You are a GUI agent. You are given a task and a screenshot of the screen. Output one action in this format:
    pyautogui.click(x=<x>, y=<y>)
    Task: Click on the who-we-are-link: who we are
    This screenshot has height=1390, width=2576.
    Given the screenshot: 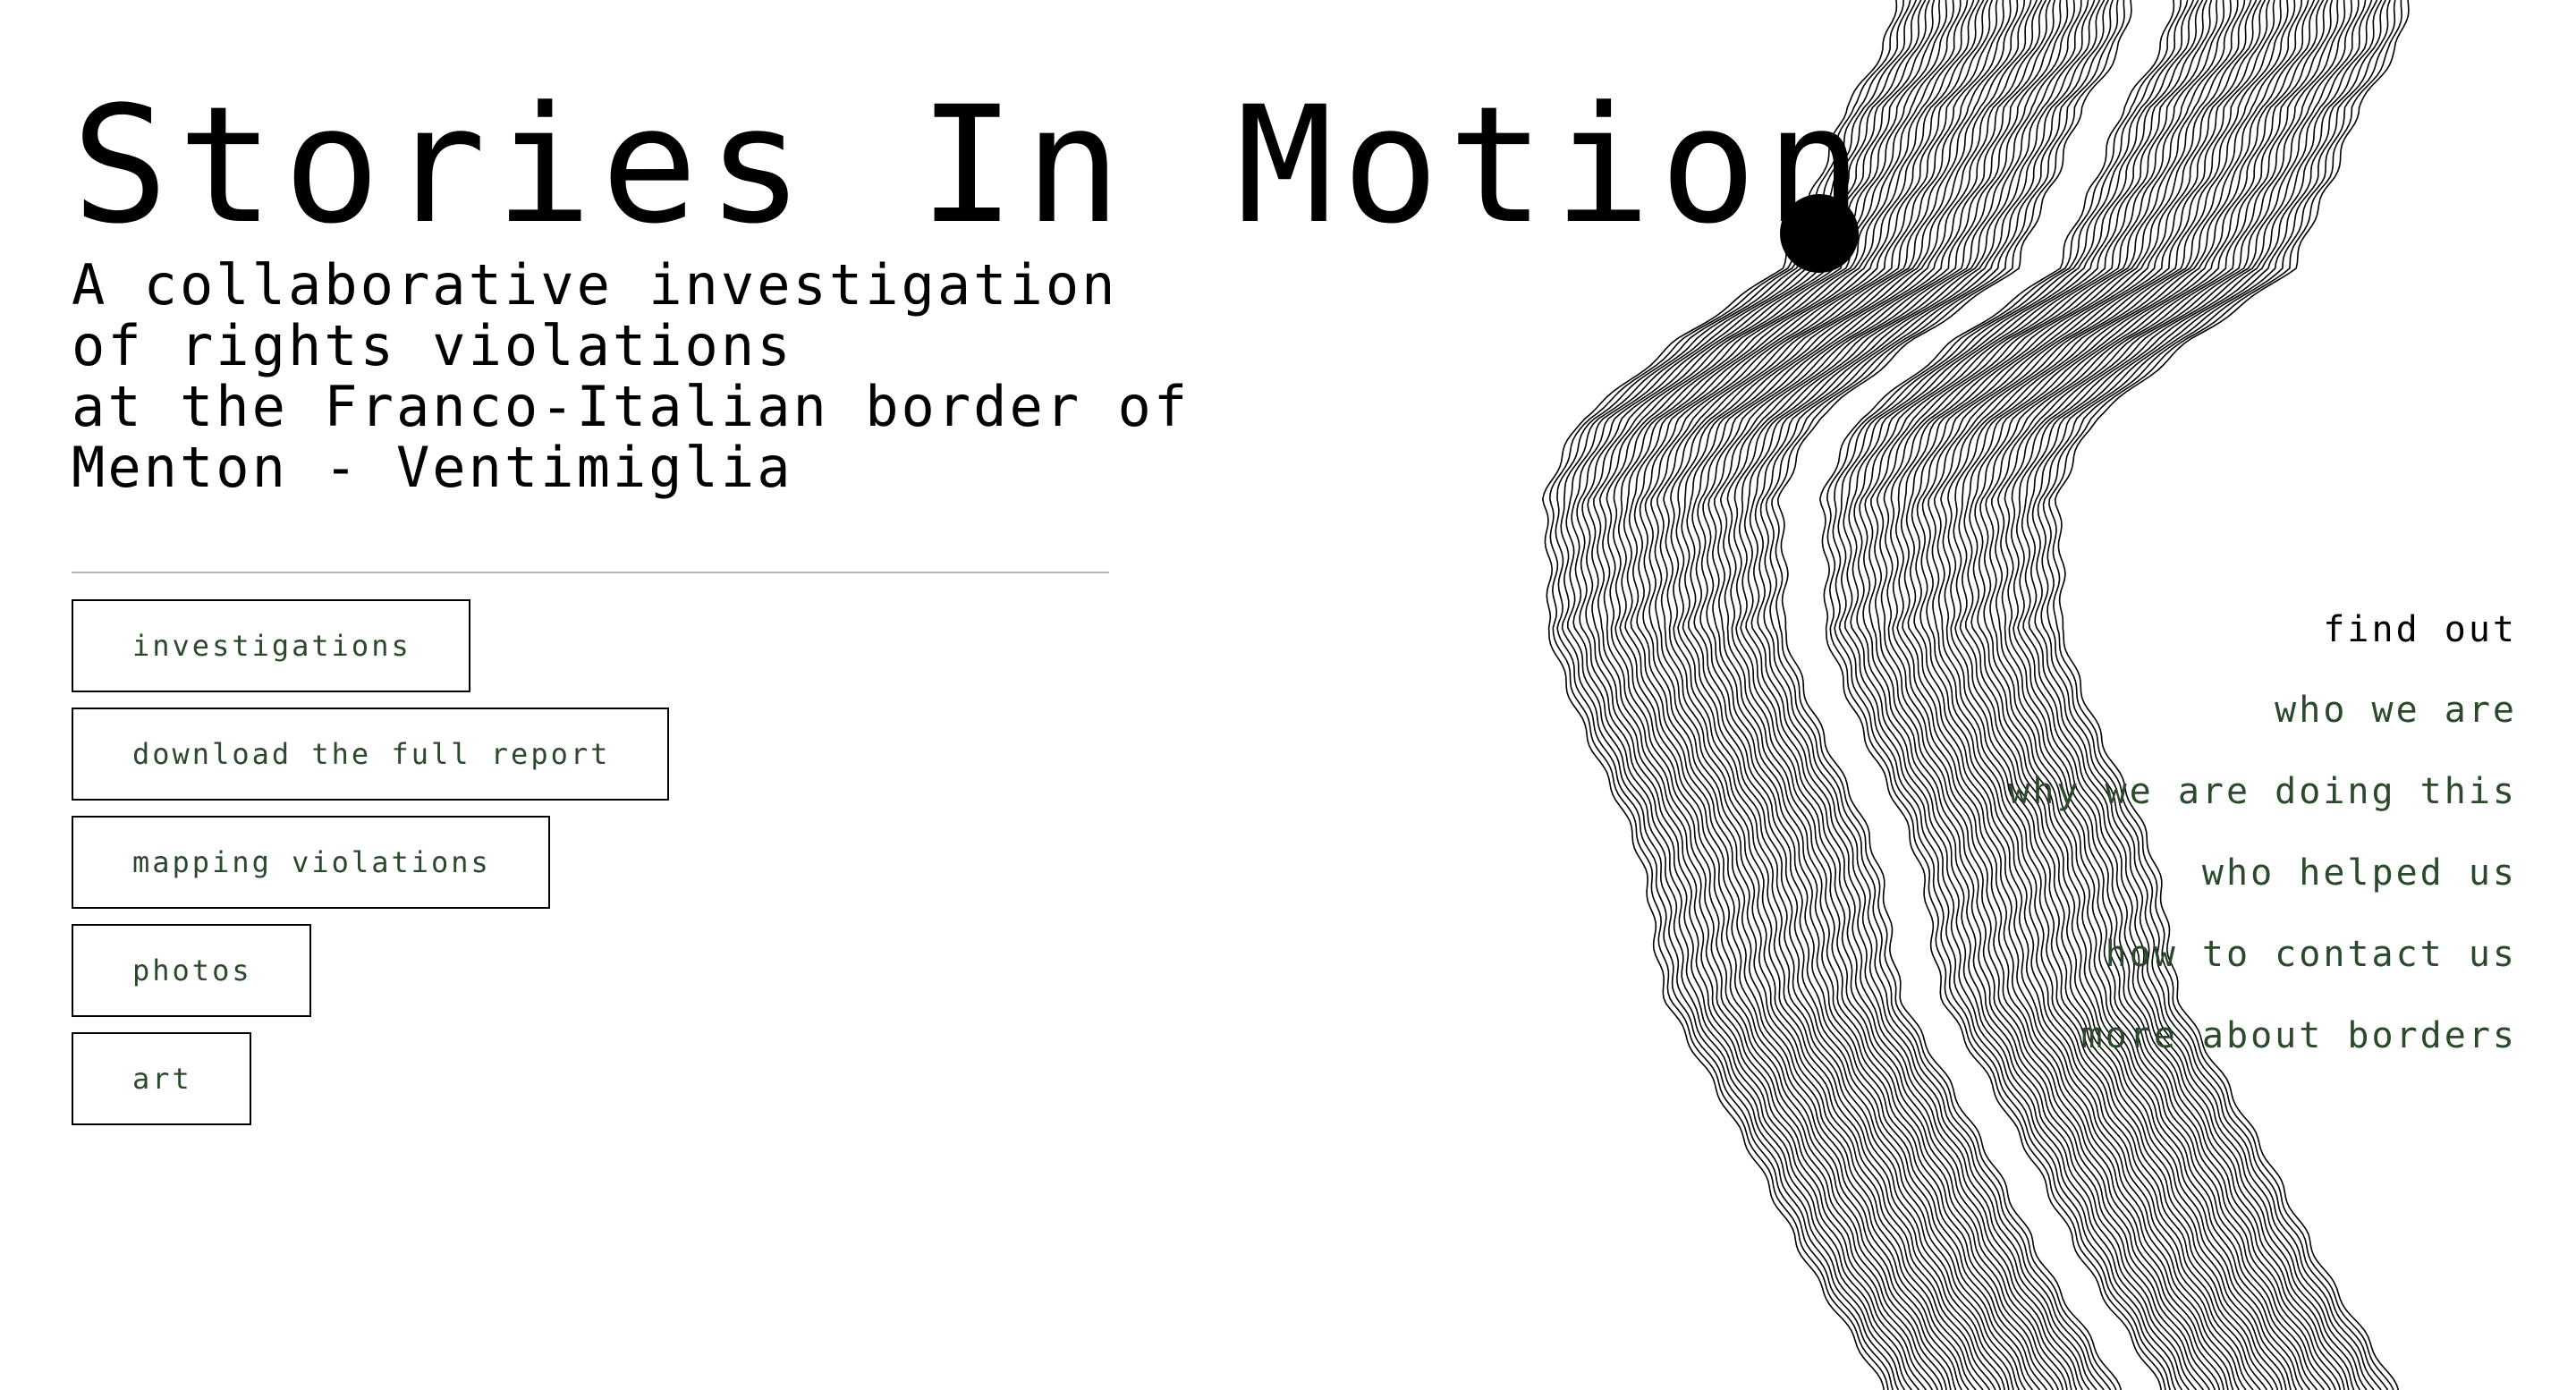 What is the action you would take?
    pyautogui.click(x=2262, y=726)
    